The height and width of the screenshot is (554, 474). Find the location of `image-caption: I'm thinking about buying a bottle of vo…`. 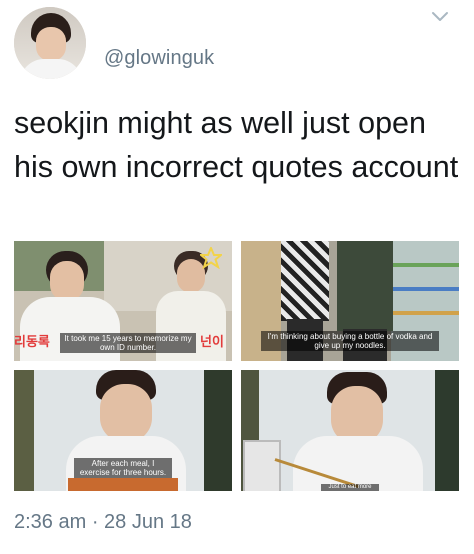

image-caption: I'm thinking about buying a bottle of vo… is located at coordinates (350, 341).